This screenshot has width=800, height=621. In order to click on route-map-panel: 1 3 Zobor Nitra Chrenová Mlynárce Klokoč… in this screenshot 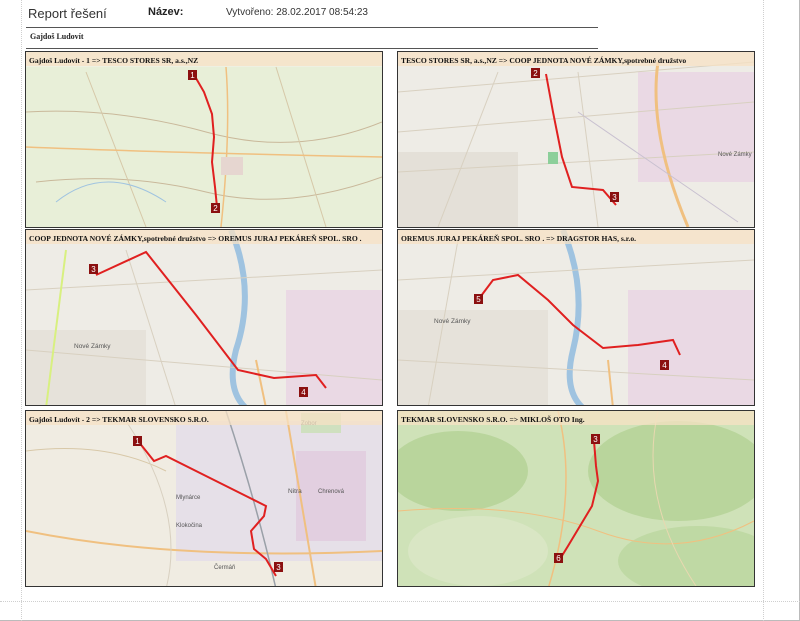, I will do `click(204, 498)`.